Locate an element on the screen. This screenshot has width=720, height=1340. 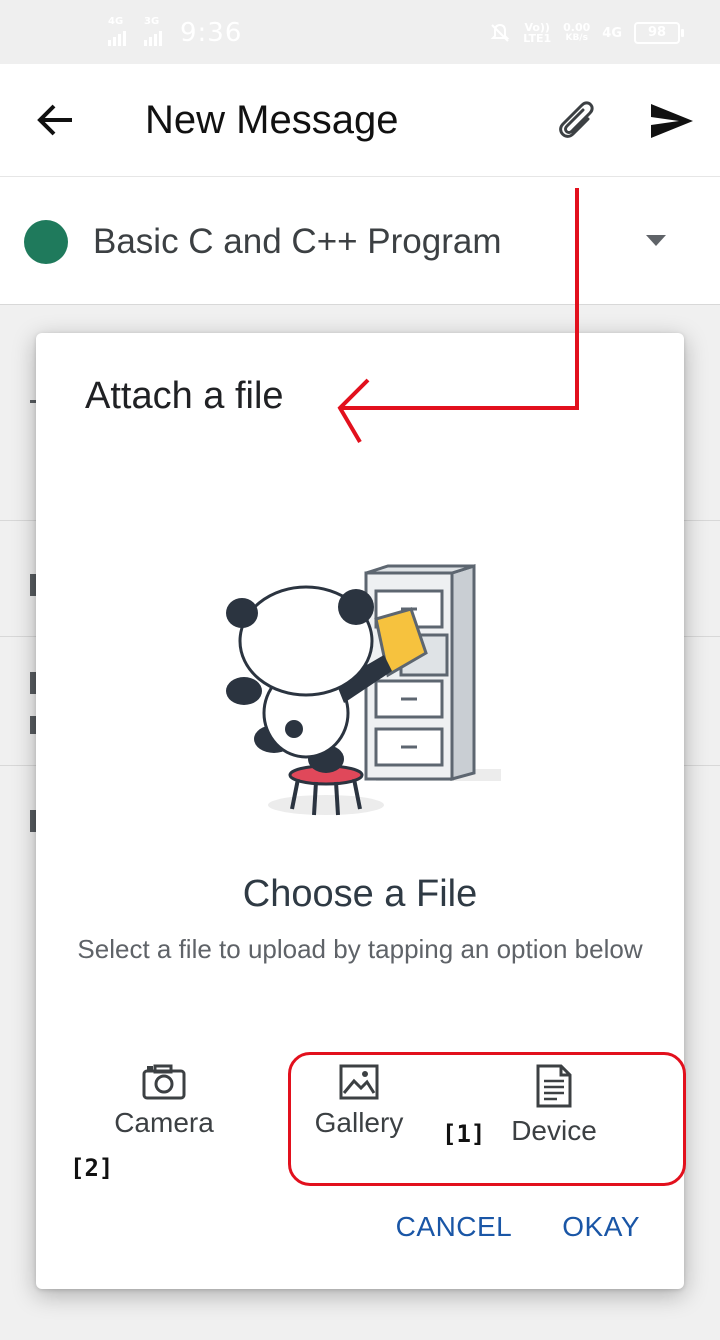
app-bar: New Message is located at coordinates (360, 120).